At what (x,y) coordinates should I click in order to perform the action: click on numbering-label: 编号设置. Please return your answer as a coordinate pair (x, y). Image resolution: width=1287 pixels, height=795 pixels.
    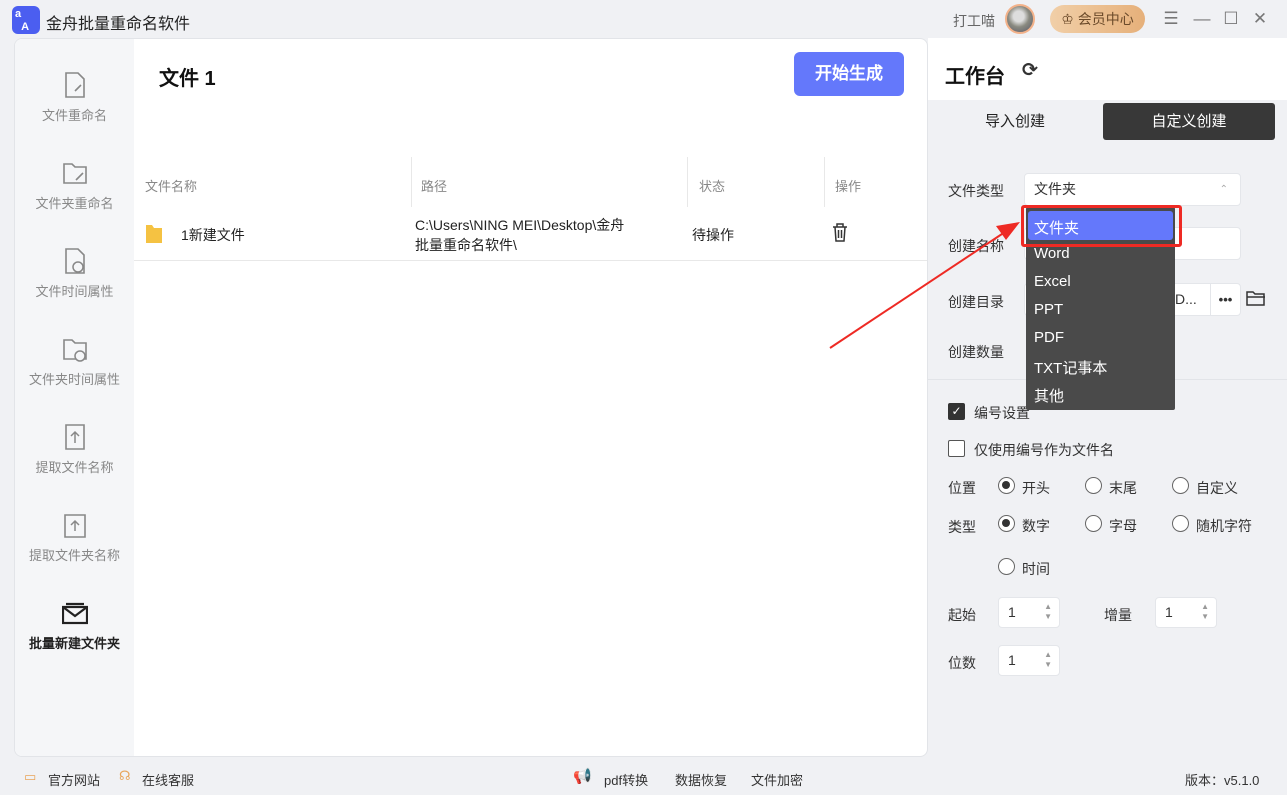
    Looking at the image, I should click on (1002, 413).